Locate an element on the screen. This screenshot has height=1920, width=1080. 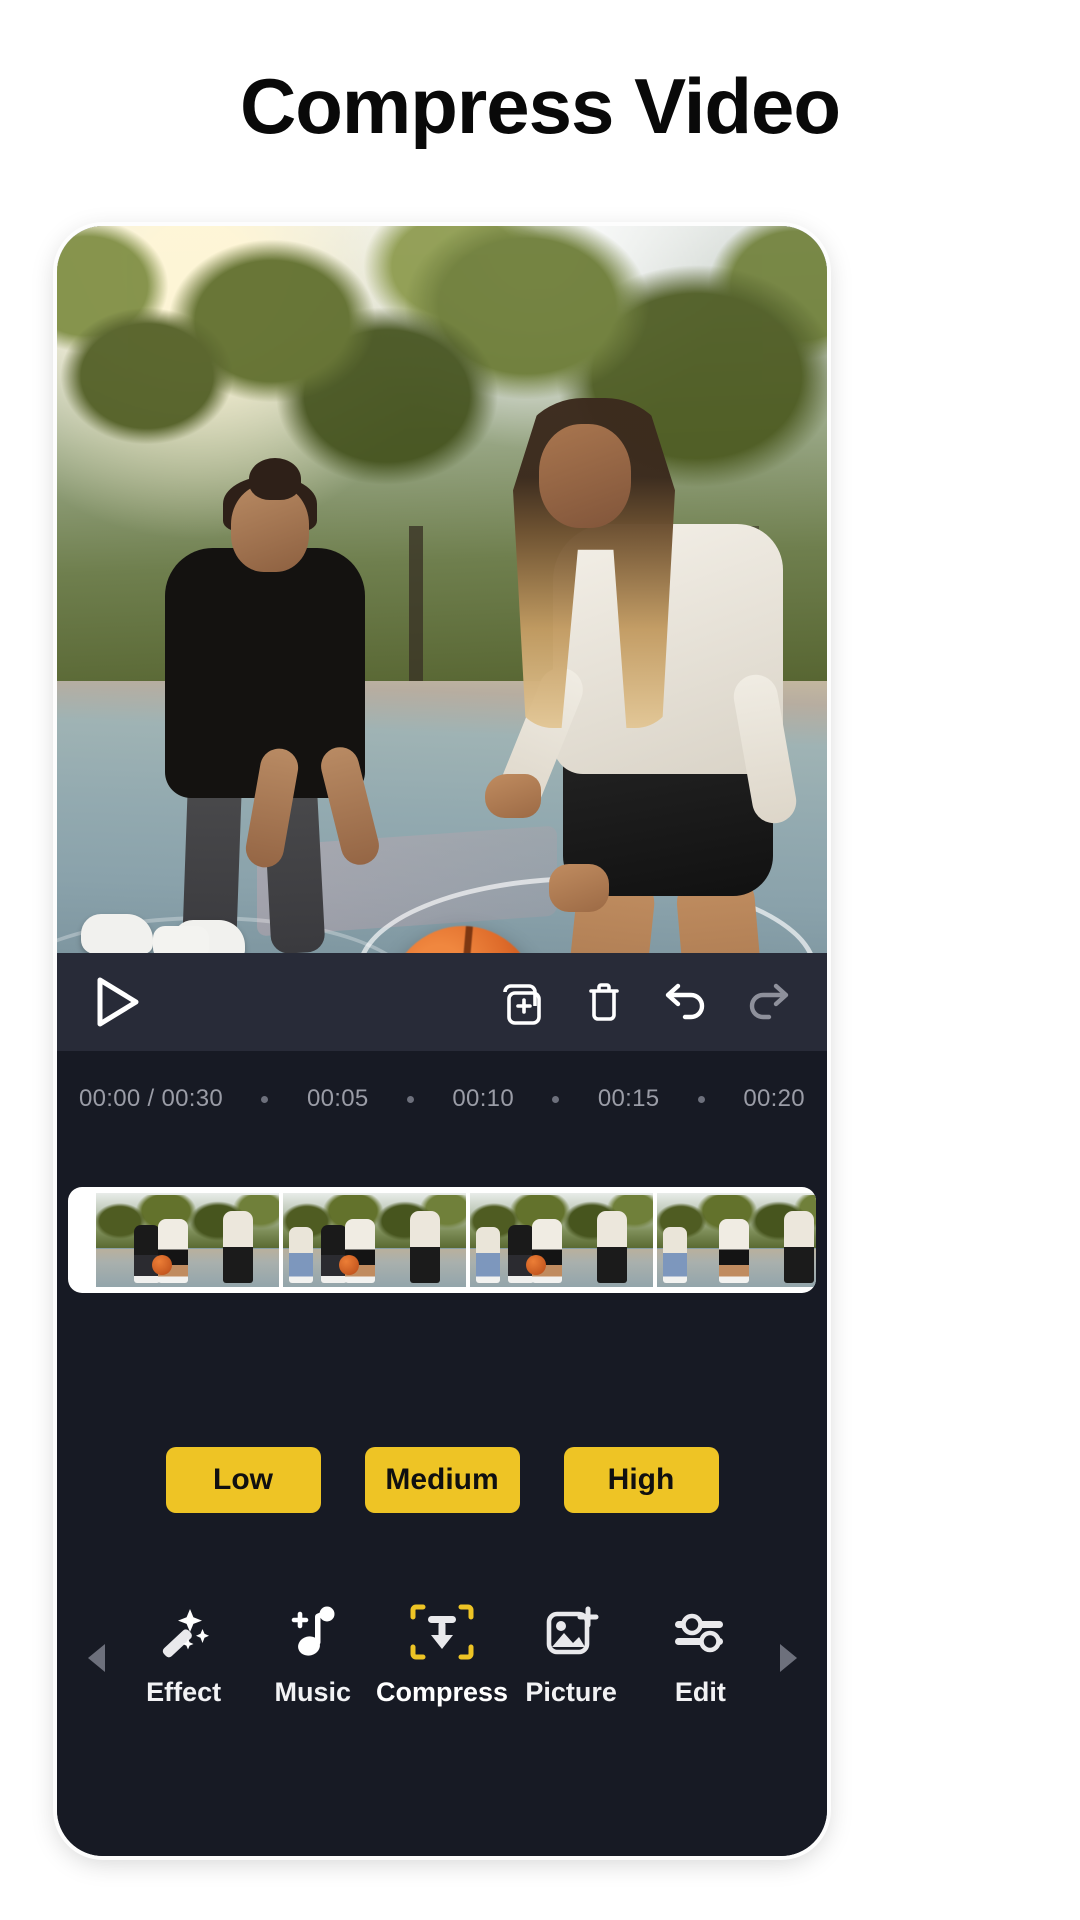
video-filmstrip is located at coordinates (442, 1240).